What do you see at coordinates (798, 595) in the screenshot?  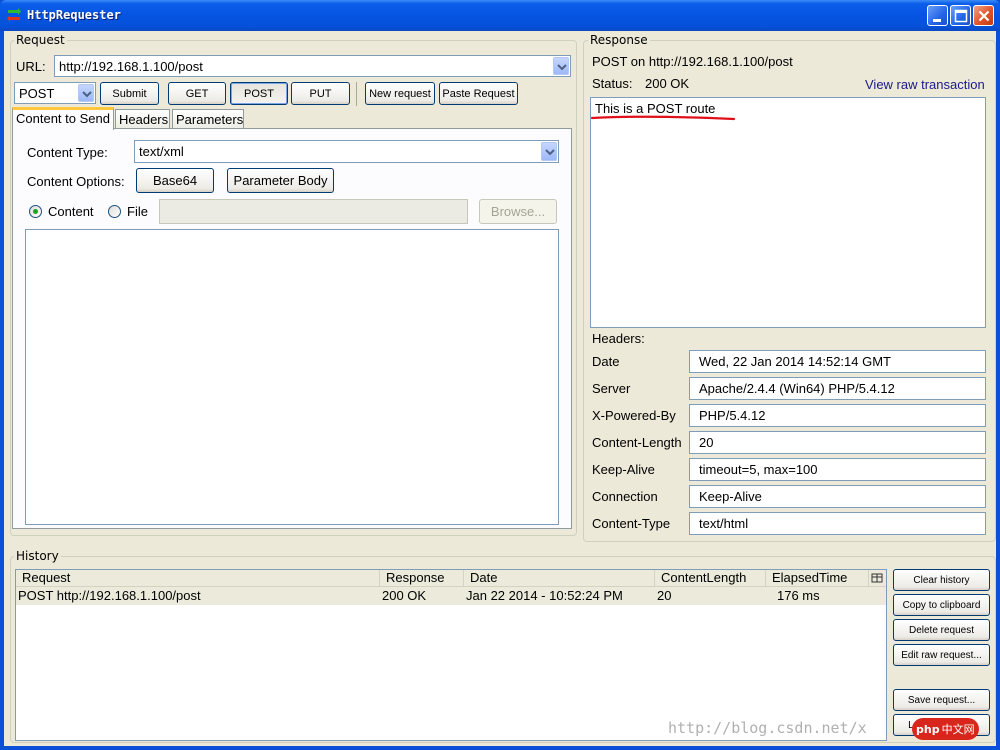 I see `history-row-elapsed: 176 ms` at bounding box center [798, 595].